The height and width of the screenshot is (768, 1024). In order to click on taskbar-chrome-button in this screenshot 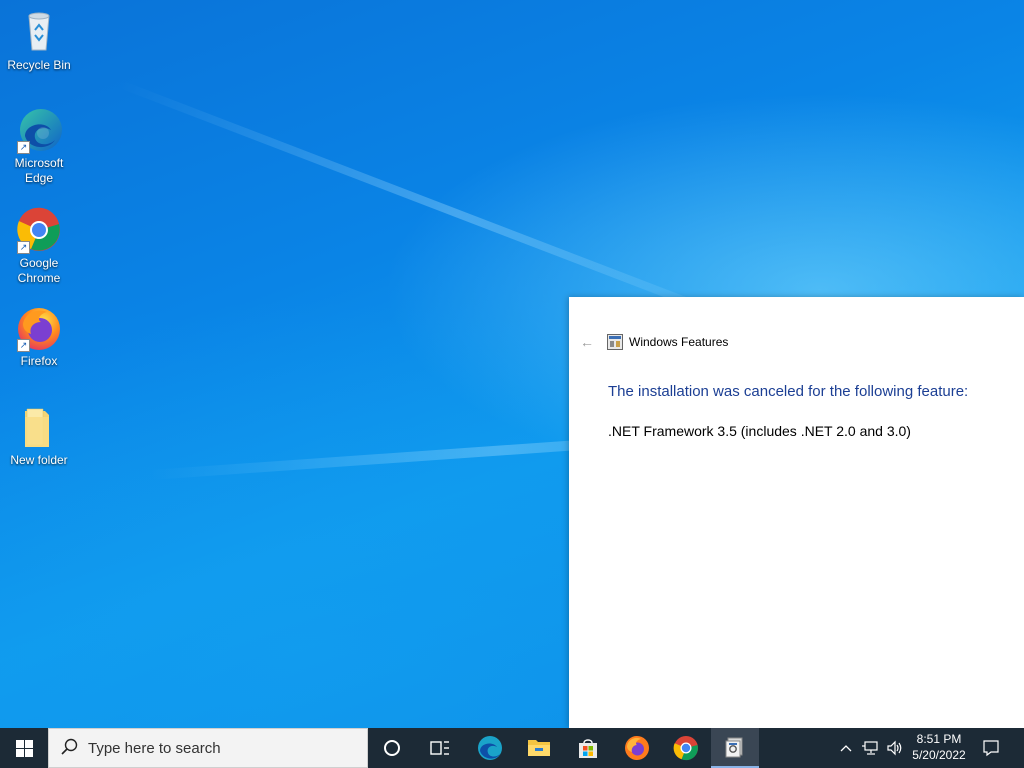, I will do `click(686, 748)`.